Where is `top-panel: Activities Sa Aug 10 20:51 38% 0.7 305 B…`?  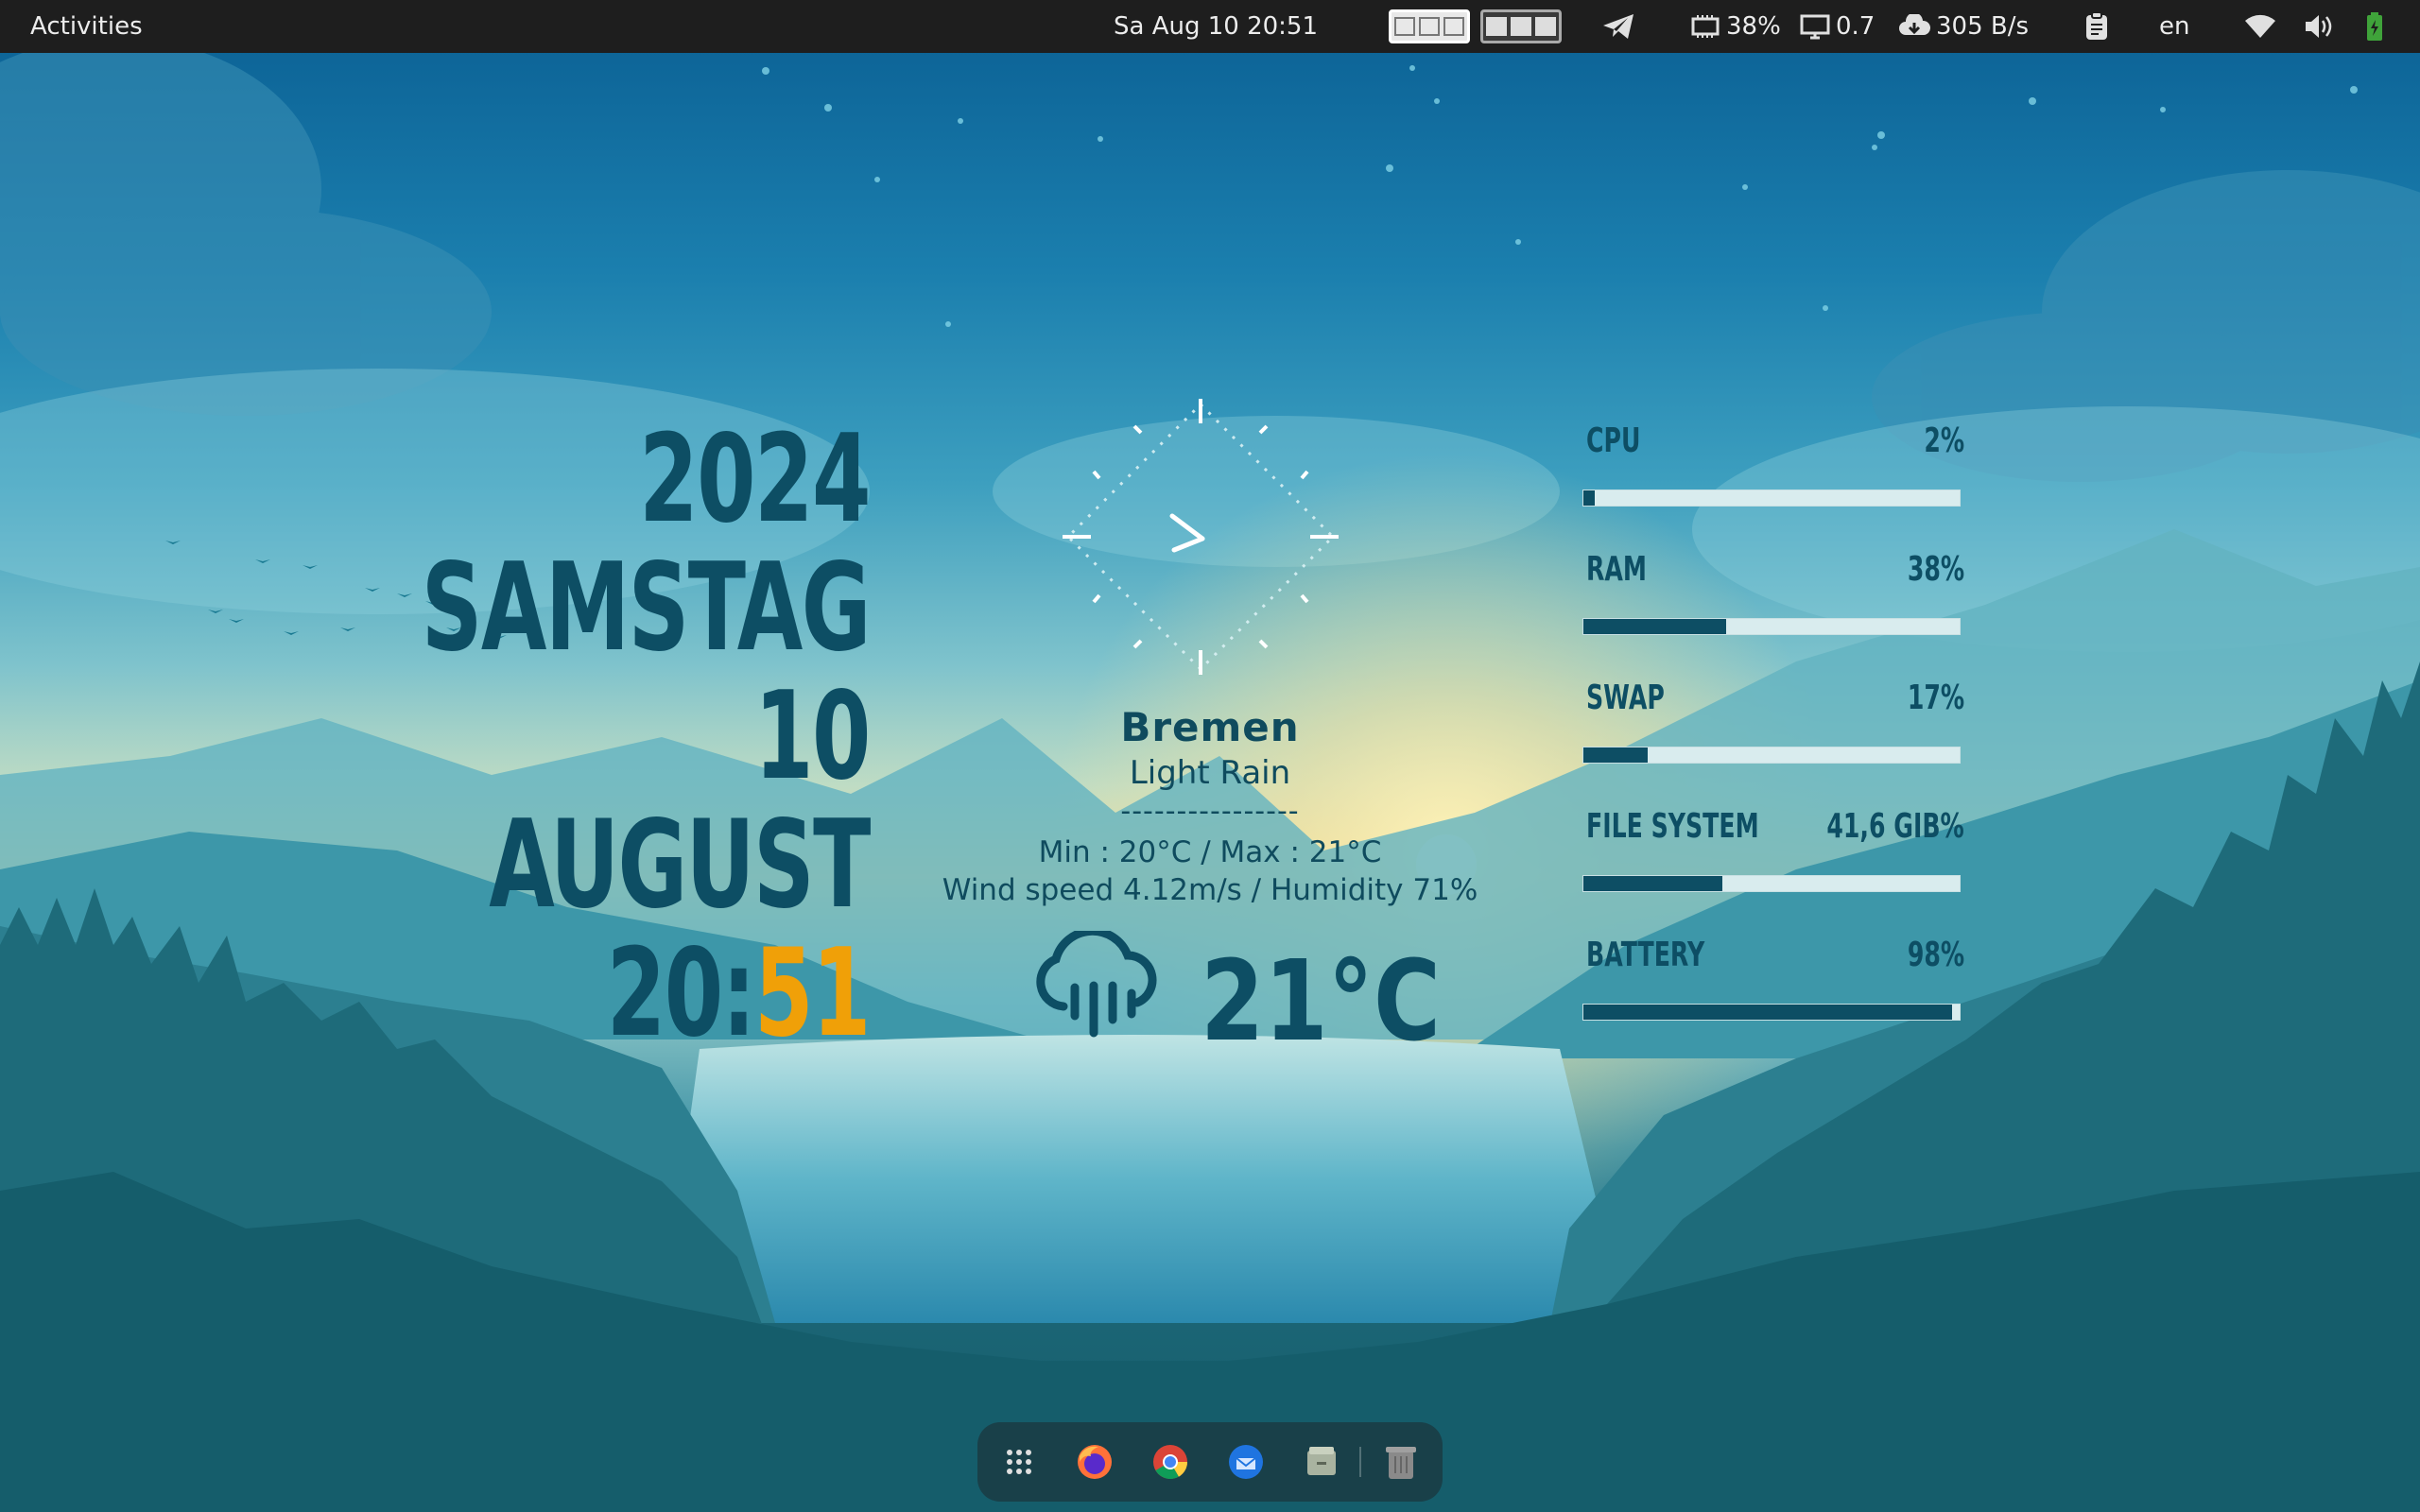
top-panel: Activities Sa Aug 10 20:51 38% 0.7 305 B… is located at coordinates (1210, 26).